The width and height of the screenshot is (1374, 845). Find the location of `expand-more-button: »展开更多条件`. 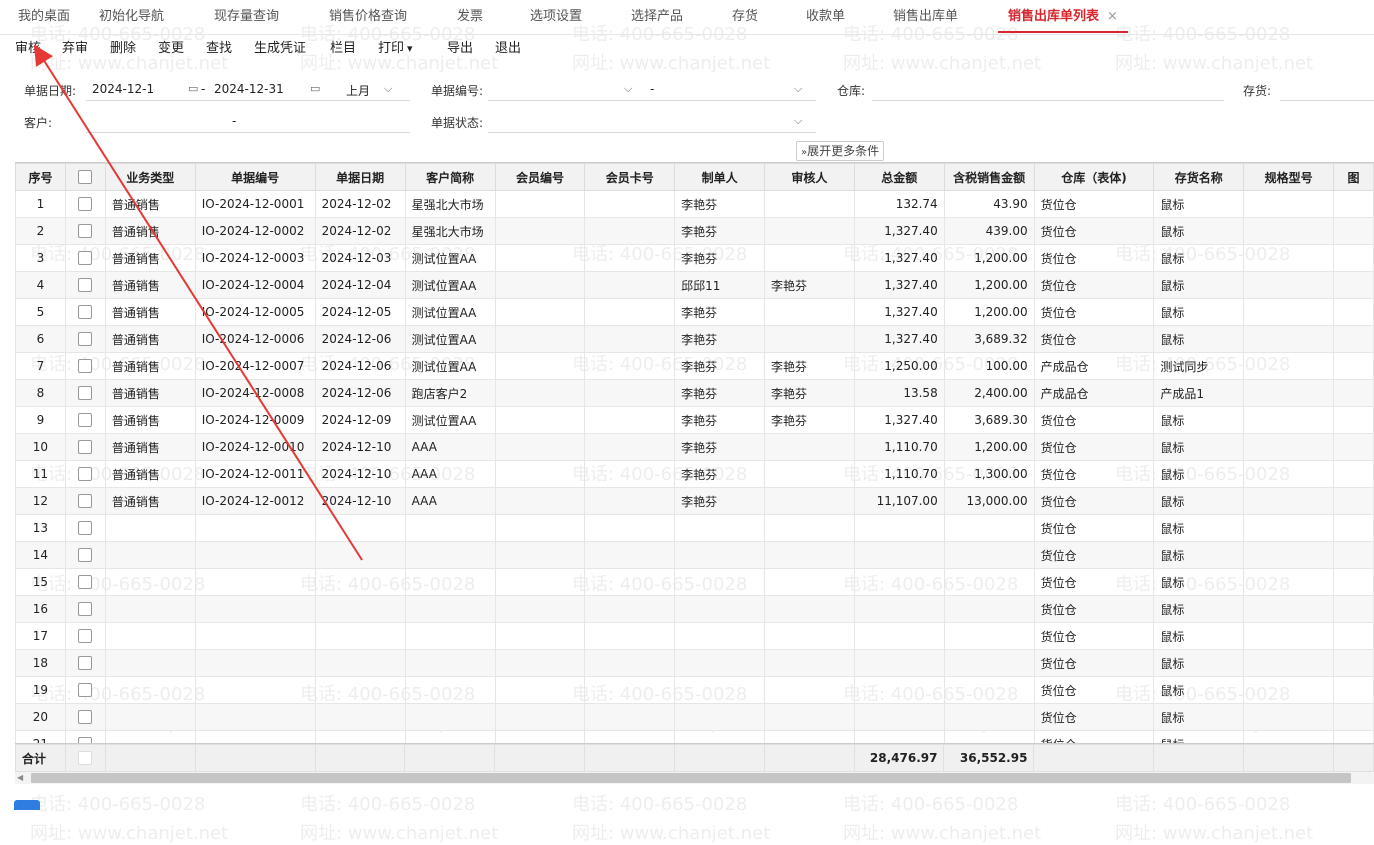

expand-more-button: »展开更多条件 is located at coordinates (840, 151).